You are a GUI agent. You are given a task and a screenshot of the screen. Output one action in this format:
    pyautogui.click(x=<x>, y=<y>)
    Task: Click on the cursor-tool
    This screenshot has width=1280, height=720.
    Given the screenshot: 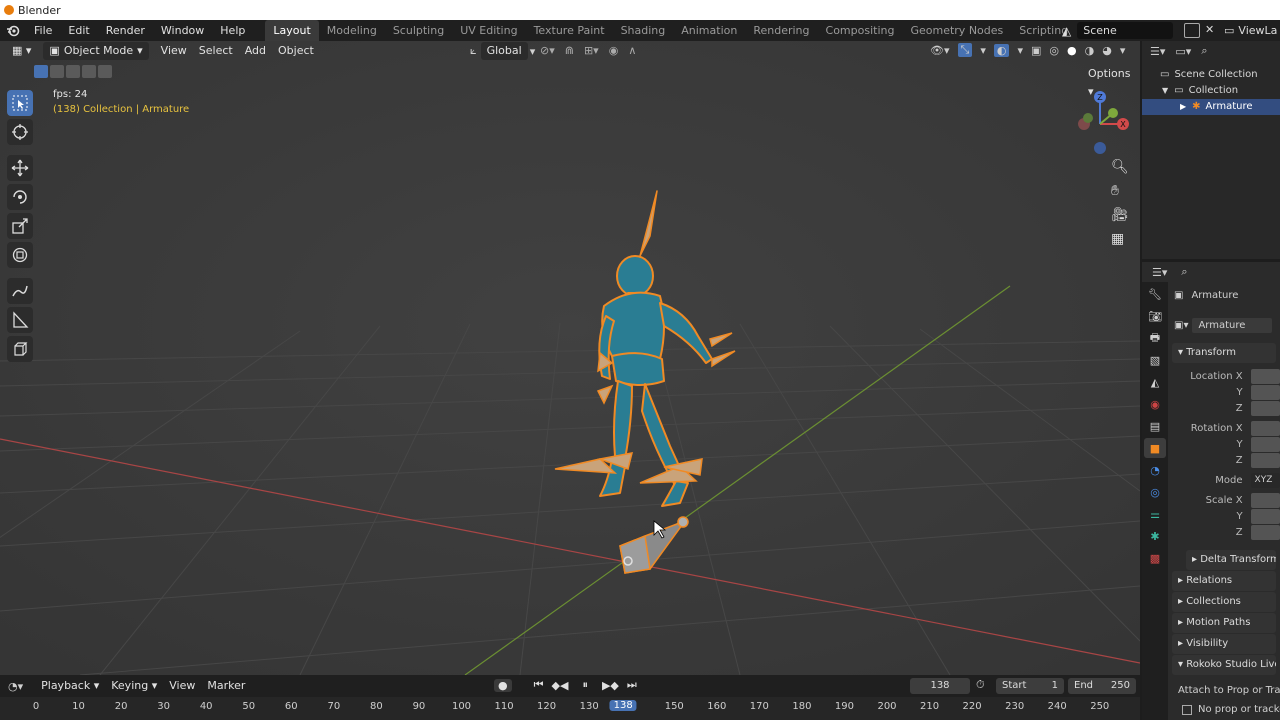 What is the action you would take?
    pyautogui.click(x=20, y=132)
    